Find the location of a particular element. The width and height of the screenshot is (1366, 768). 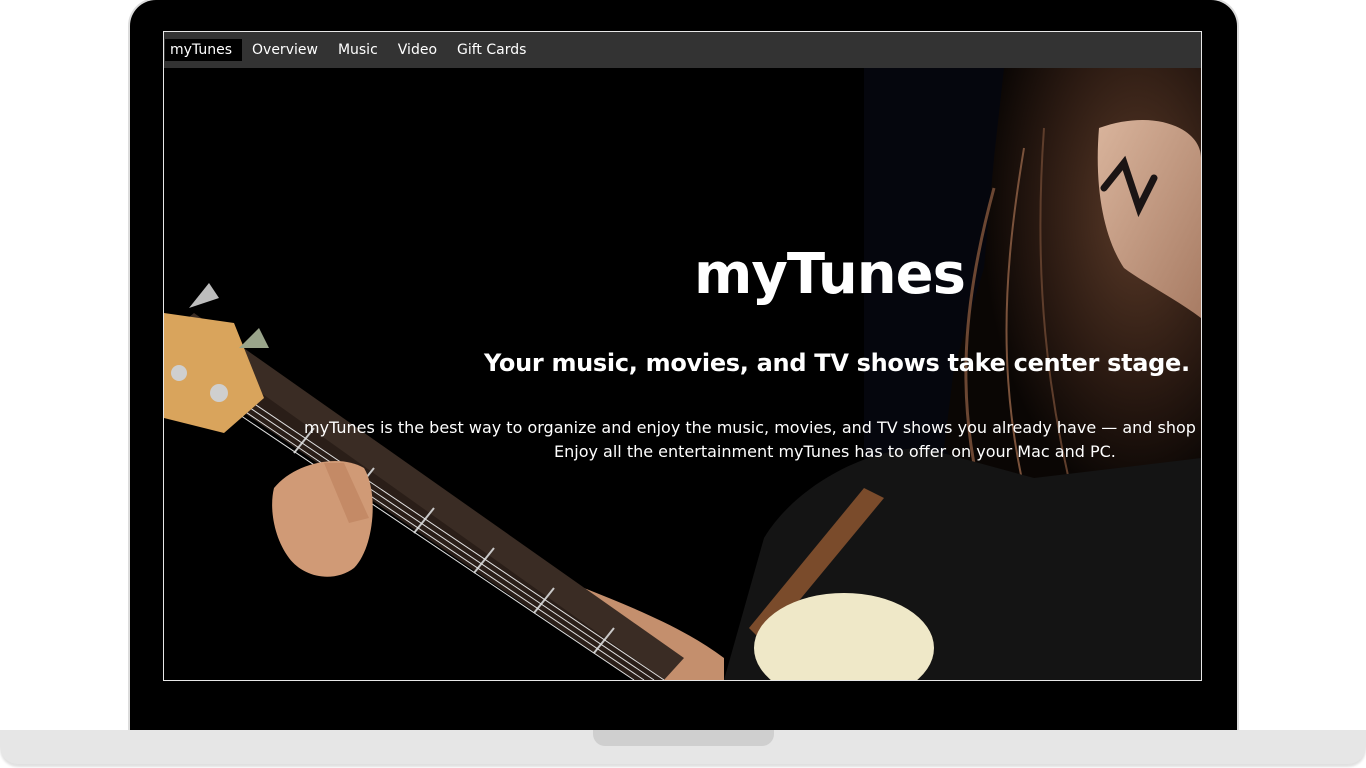

nav-item-gift-cards: Gift Cards is located at coordinates (491, 50).